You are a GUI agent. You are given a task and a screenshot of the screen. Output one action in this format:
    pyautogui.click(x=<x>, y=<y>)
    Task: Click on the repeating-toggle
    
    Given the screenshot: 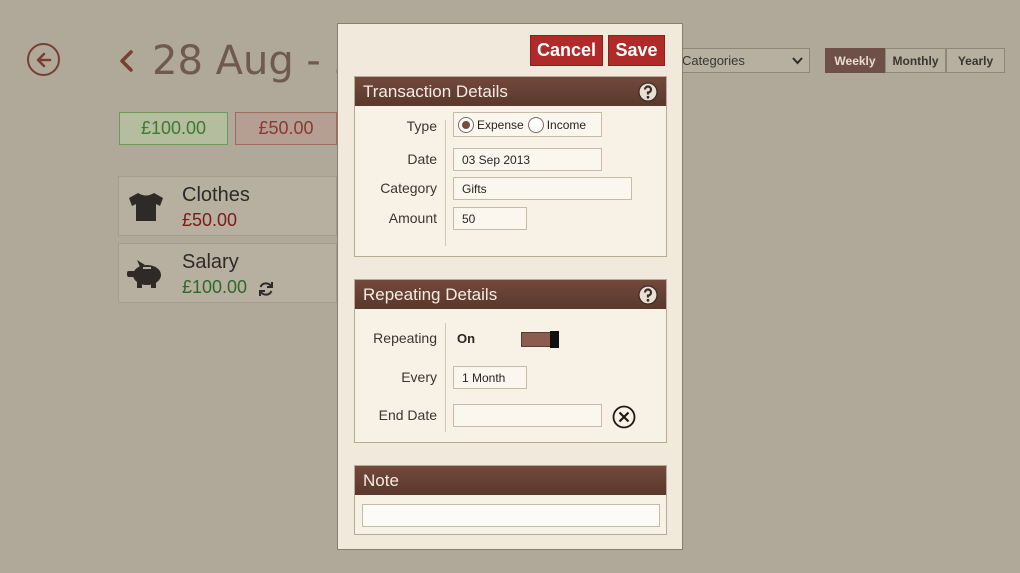 What is the action you would take?
    pyautogui.click(x=540, y=339)
    